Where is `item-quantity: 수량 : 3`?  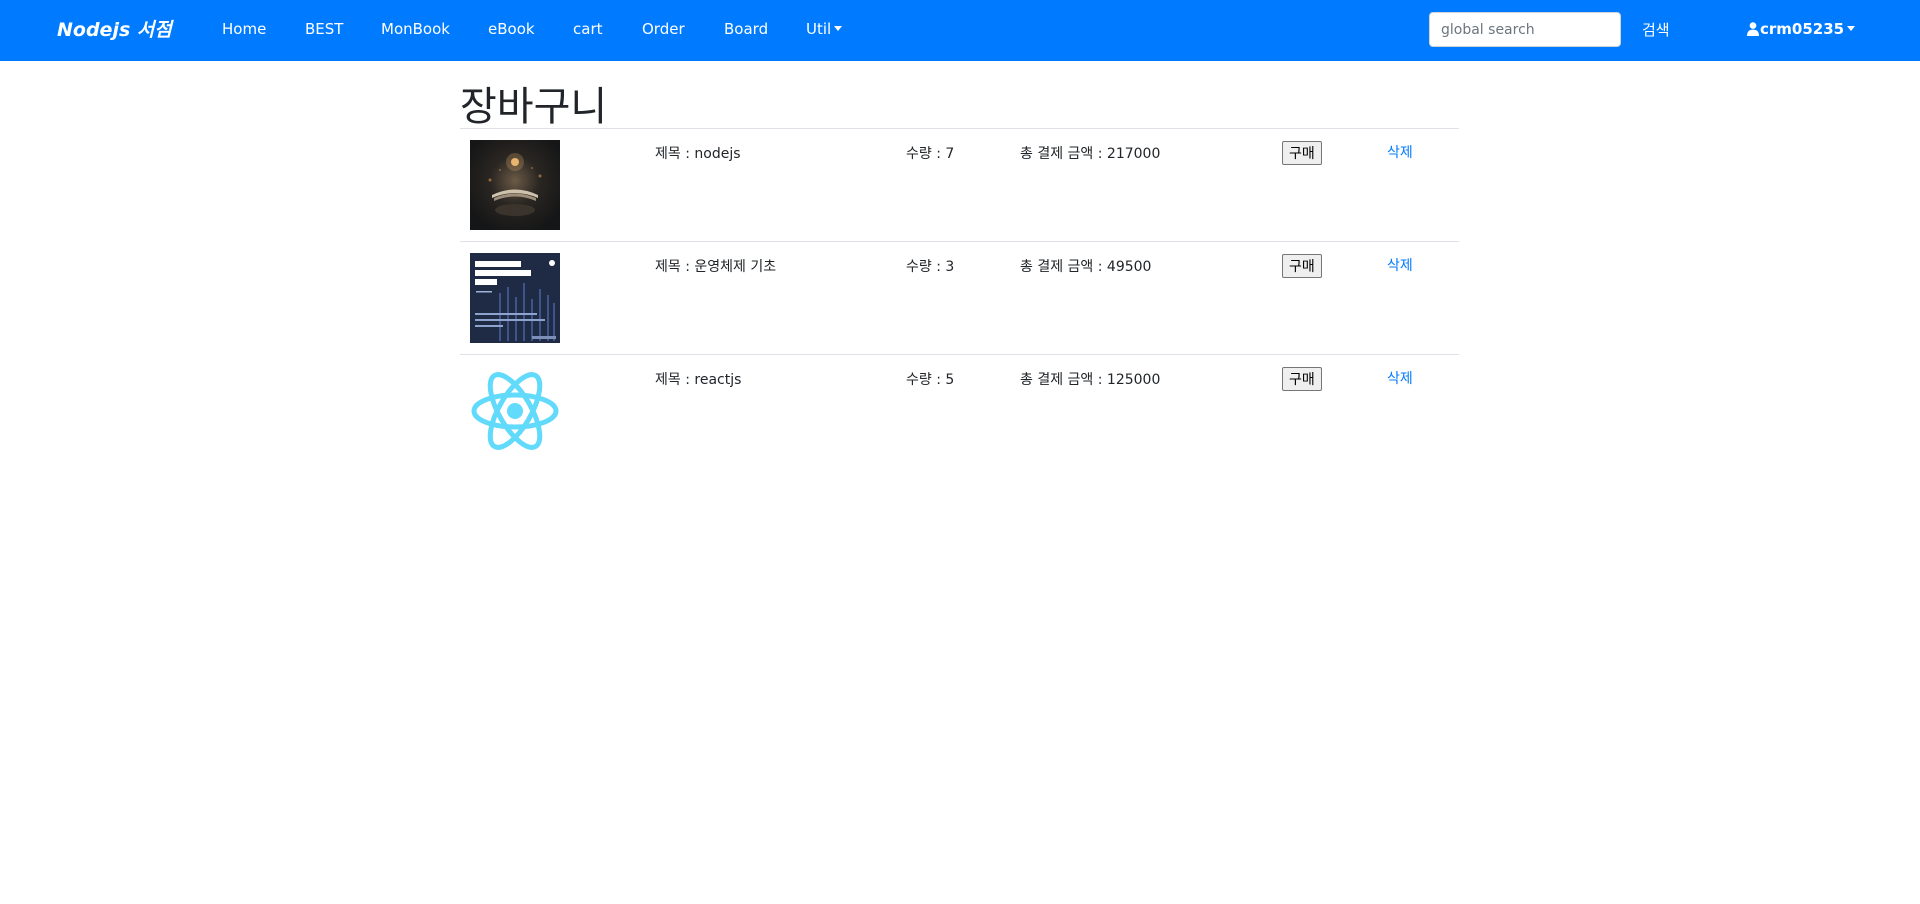 item-quantity: 수량 : 3 is located at coordinates (930, 267).